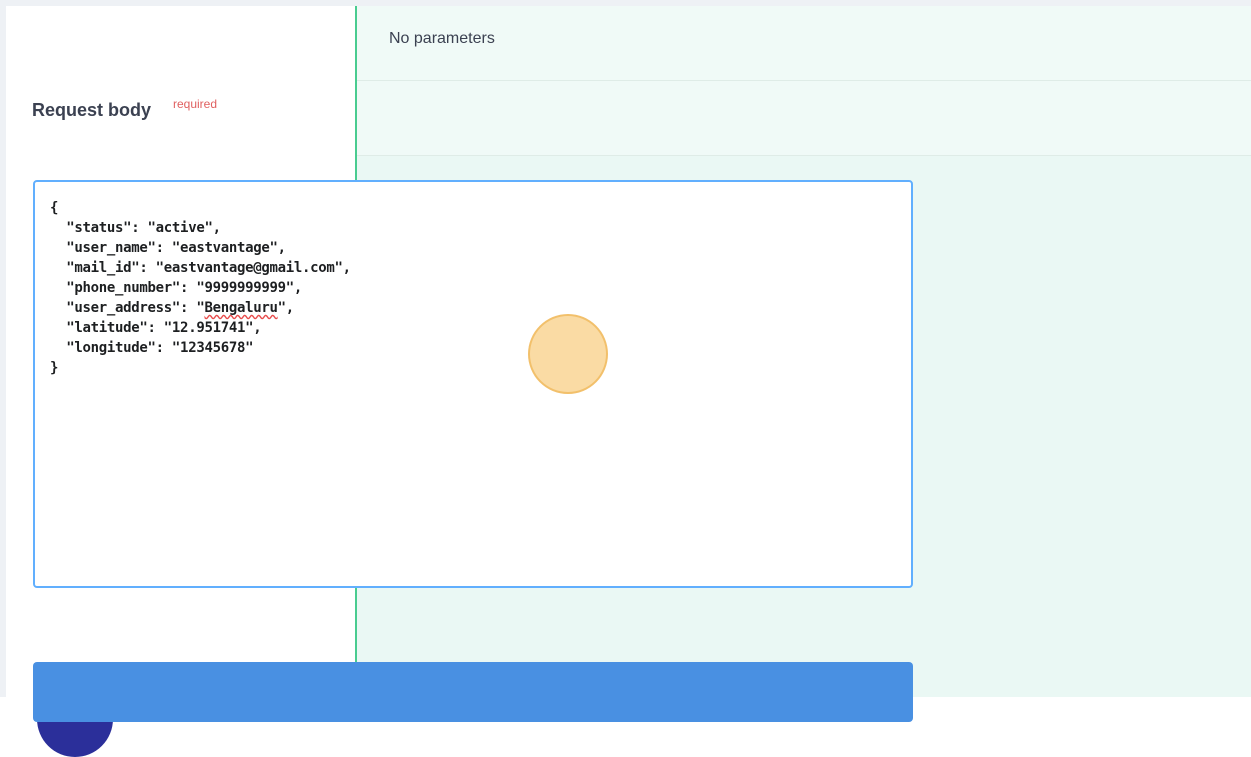  Describe the element at coordinates (442, 38) in the screenshot. I see `no-parameters-text: No parameters` at that location.